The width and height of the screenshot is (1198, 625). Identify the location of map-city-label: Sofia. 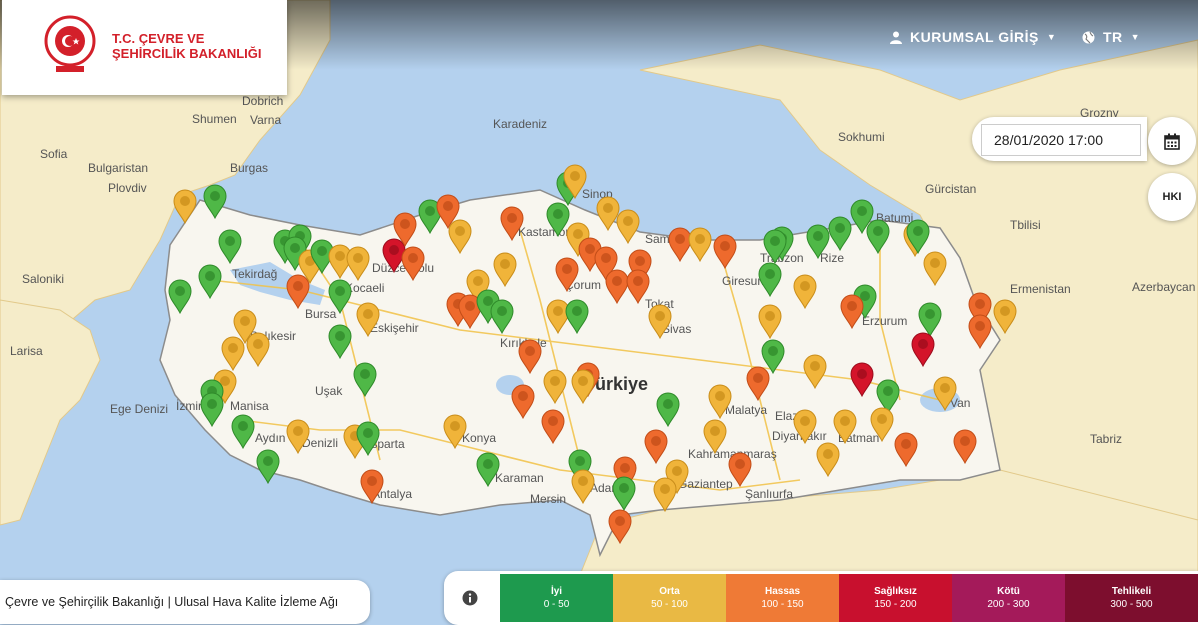
(54, 154).